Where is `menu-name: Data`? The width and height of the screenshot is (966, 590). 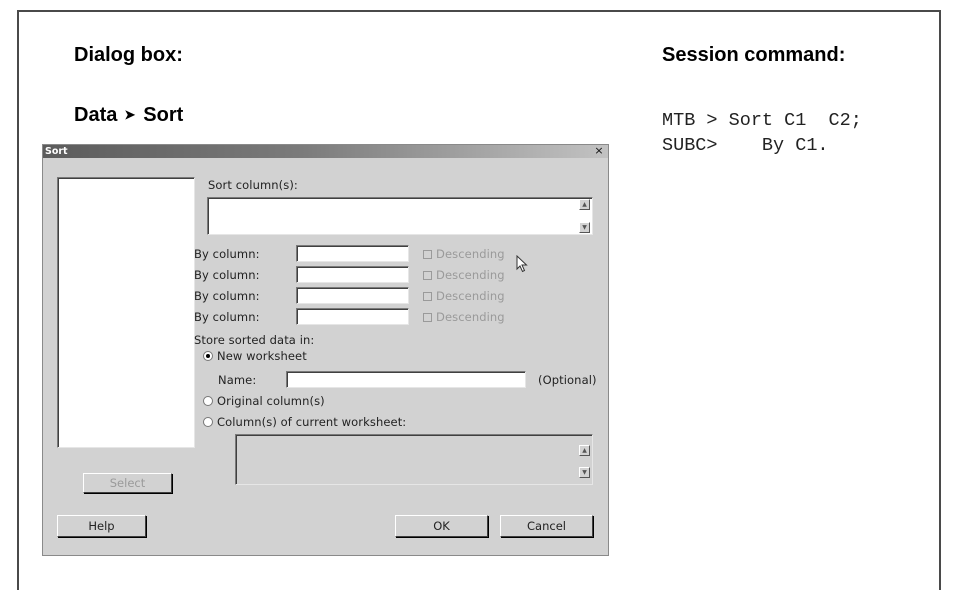 menu-name: Data is located at coordinates (96, 115).